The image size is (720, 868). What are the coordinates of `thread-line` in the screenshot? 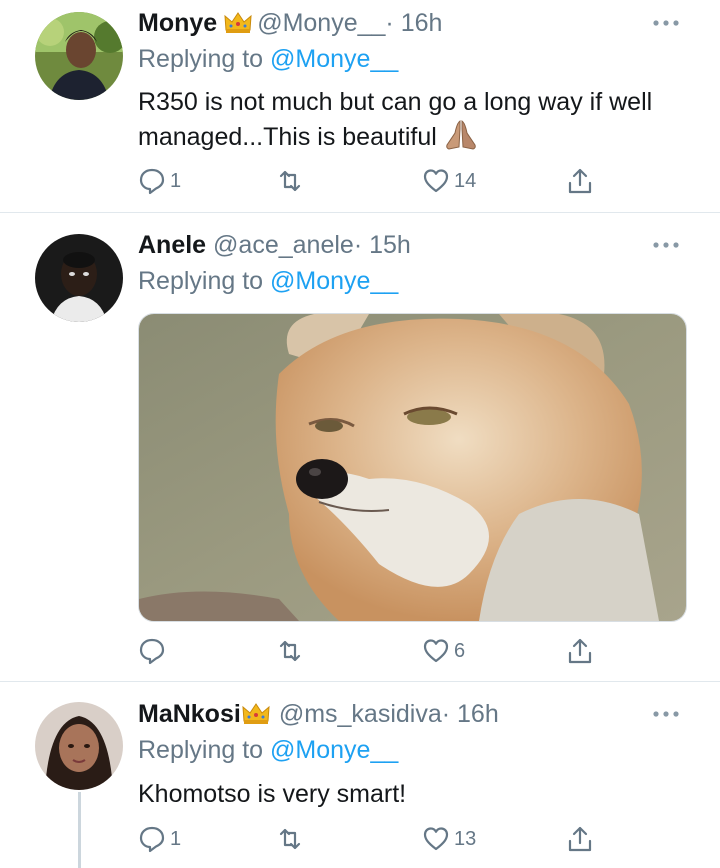 It's located at (79, 830).